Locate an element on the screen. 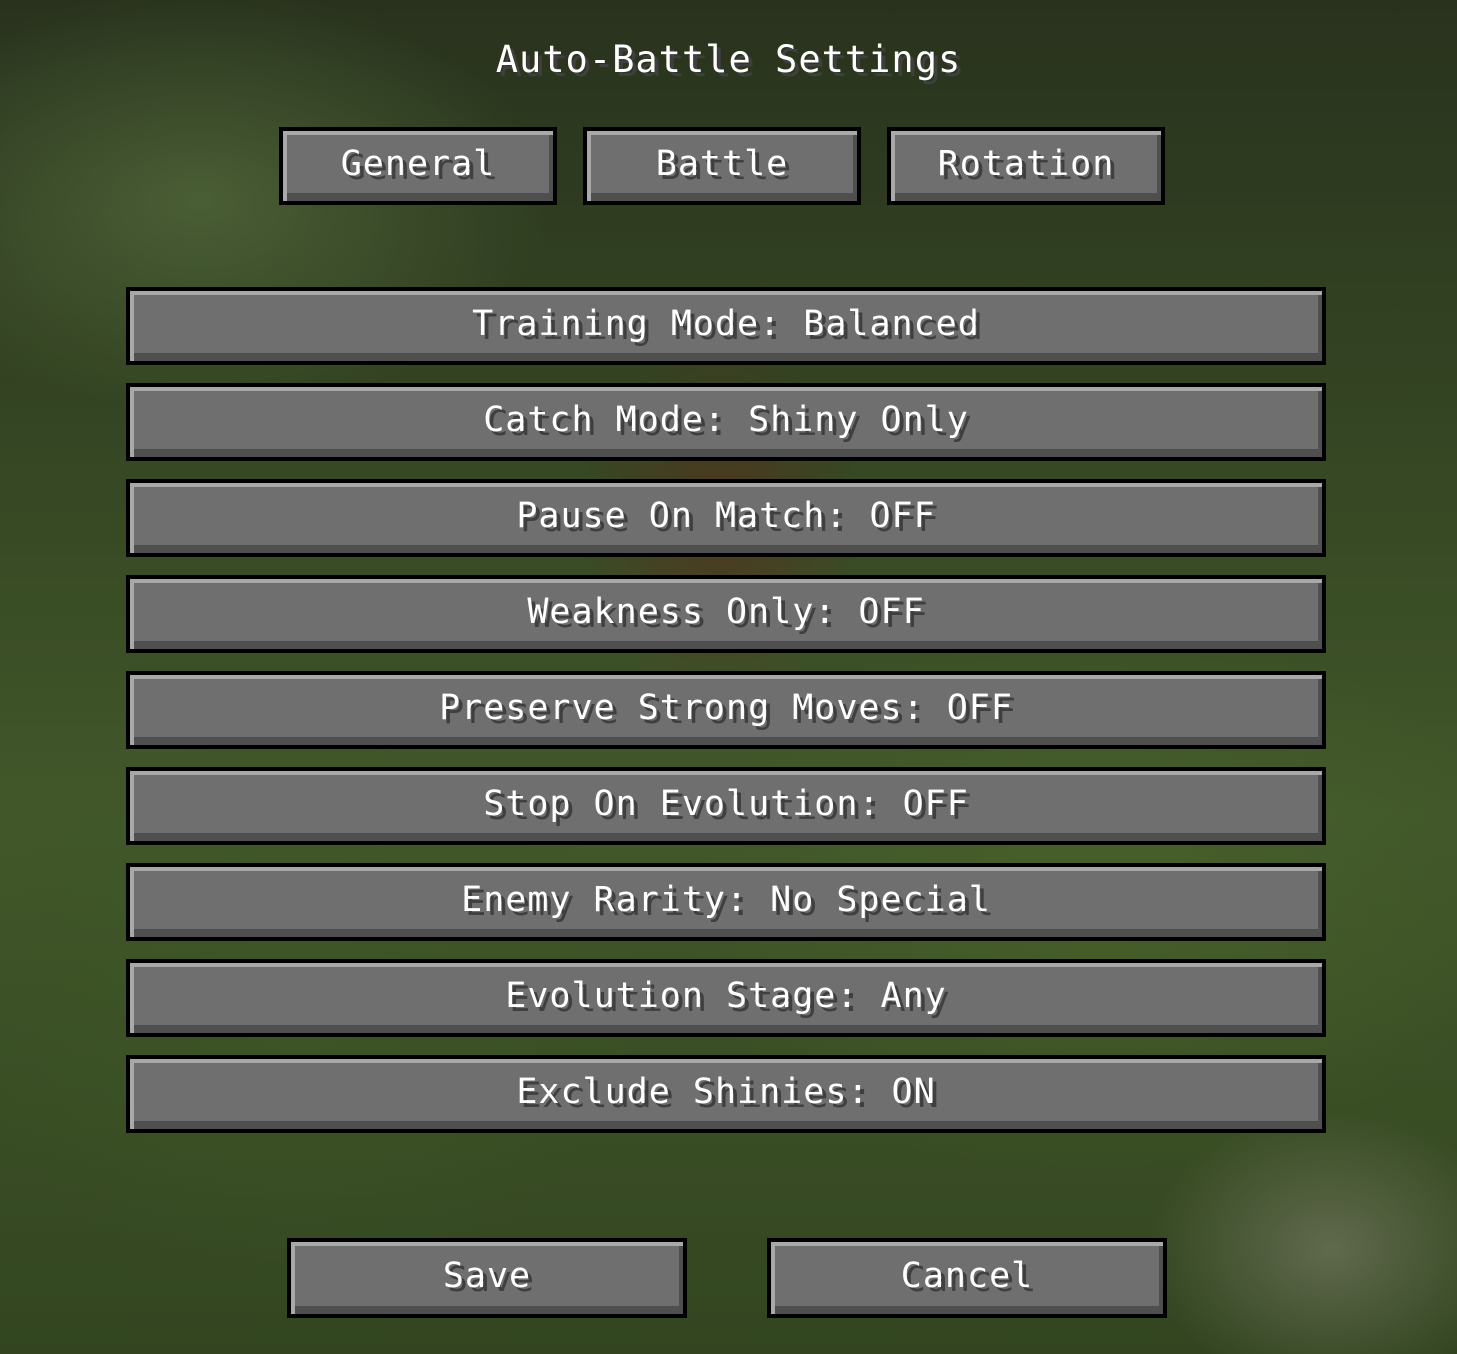 The width and height of the screenshot is (1457, 1354). tab-general: General is located at coordinates (418, 166).